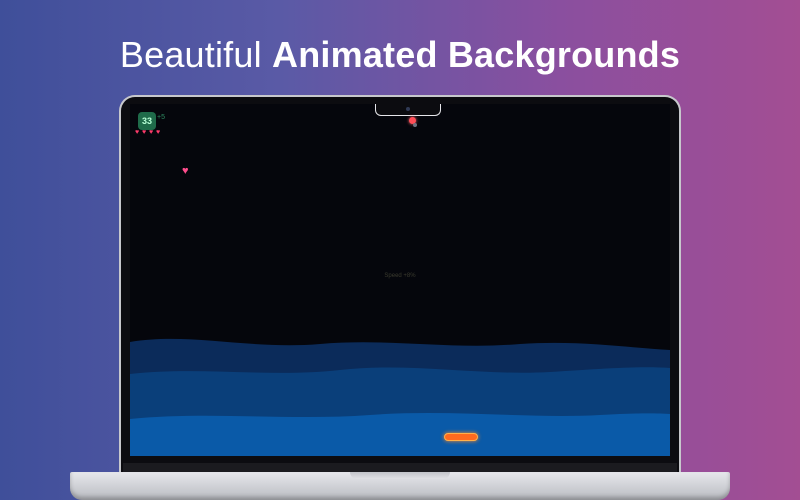  Describe the element at coordinates (185, 171) in the screenshot. I see `heart-icon: ♥` at that location.